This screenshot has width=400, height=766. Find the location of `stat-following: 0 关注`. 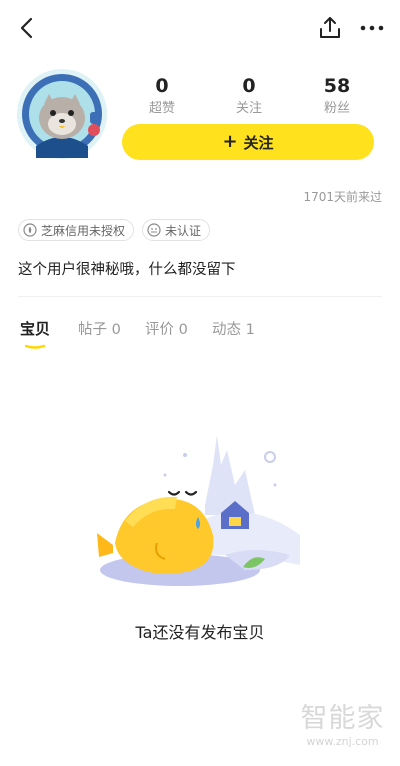

stat-following: 0 关注 is located at coordinates (249, 96).